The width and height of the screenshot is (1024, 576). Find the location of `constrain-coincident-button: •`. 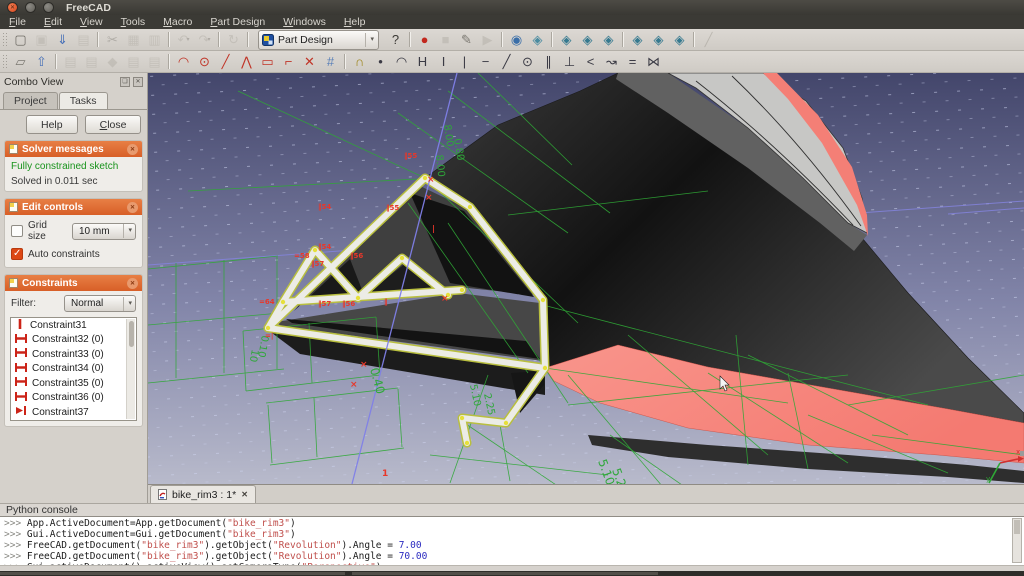

constrain-coincident-button: • is located at coordinates (380, 62).